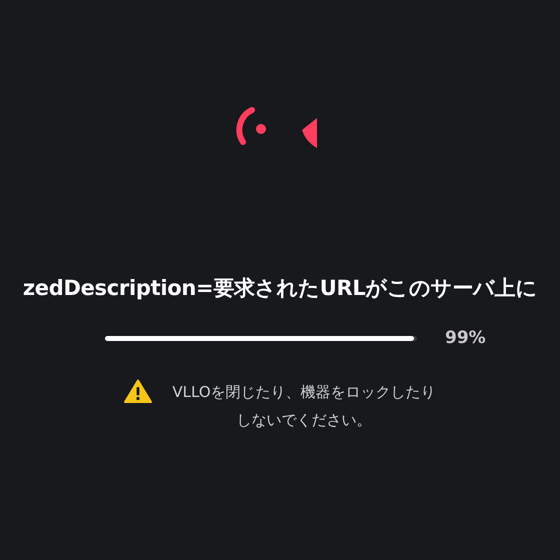 Image resolution: width=560 pixels, height=560 pixels. What do you see at coordinates (280, 288) in the screenshot?
I see `status-message: zedDescription=要求されたURLがこのサーバ上に` at bounding box center [280, 288].